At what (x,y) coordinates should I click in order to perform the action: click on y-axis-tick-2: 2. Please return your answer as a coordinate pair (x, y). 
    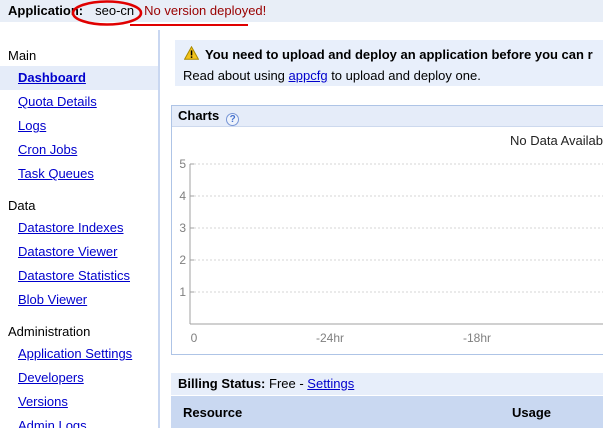
    Looking at the image, I should click on (182, 260).